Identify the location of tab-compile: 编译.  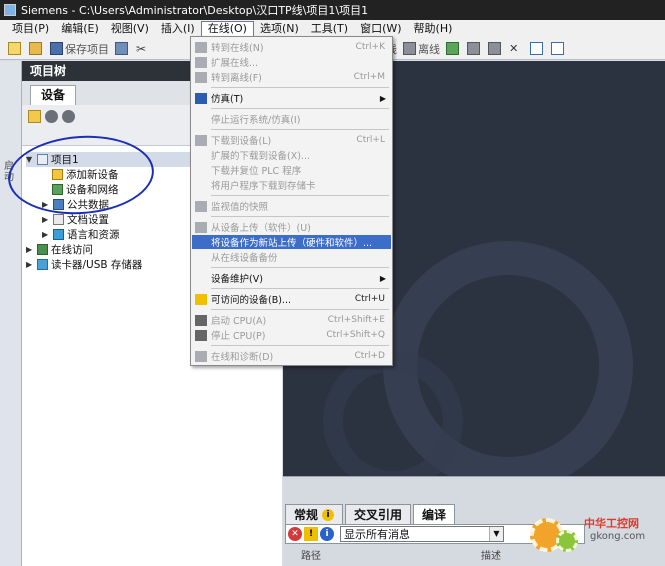
(434, 514).